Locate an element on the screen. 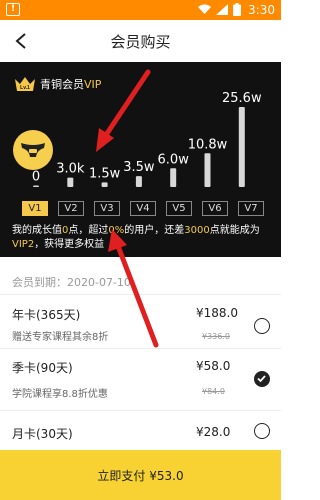 The image size is (320, 500). chart-value-label: 3.5w is located at coordinates (139, 167).